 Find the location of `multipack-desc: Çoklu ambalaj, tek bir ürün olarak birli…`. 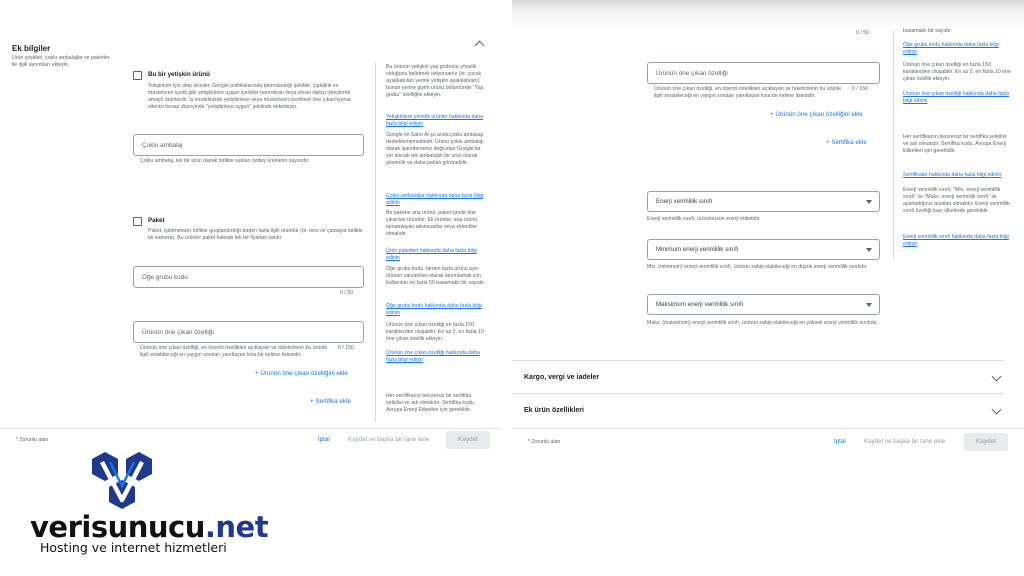

multipack-desc: Çoklu ambalaj, tek bir ürün olarak birli… is located at coordinates (225, 161).